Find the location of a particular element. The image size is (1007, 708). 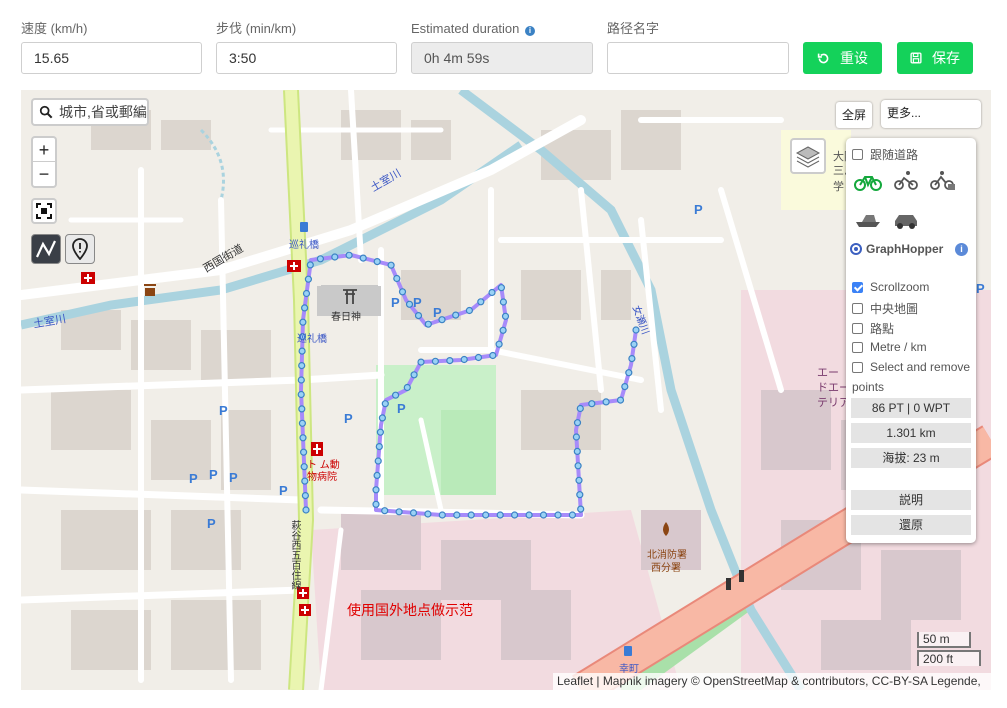

route-name-input is located at coordinates (698, 58).